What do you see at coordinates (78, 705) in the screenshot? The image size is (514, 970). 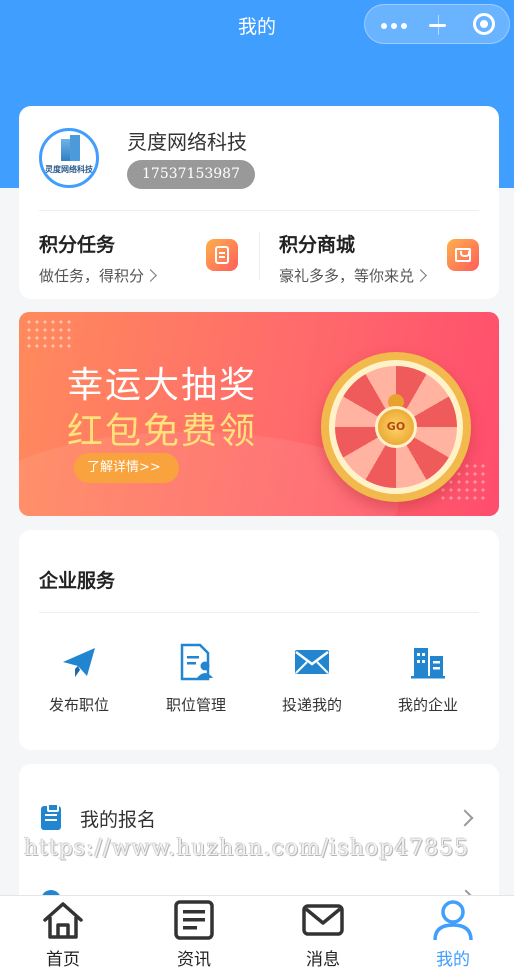 I see `service-label: 发布职位` at bounding box center [78, 705].